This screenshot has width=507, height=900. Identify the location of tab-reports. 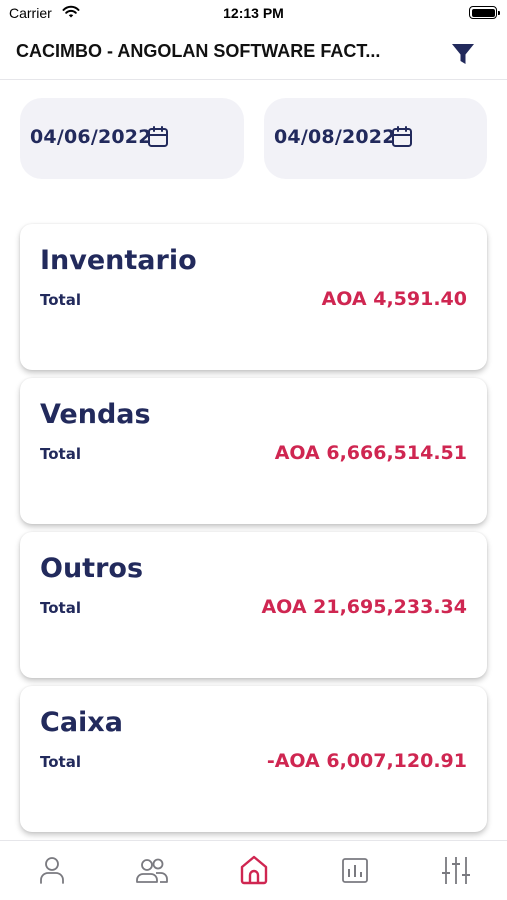
(355, 870).